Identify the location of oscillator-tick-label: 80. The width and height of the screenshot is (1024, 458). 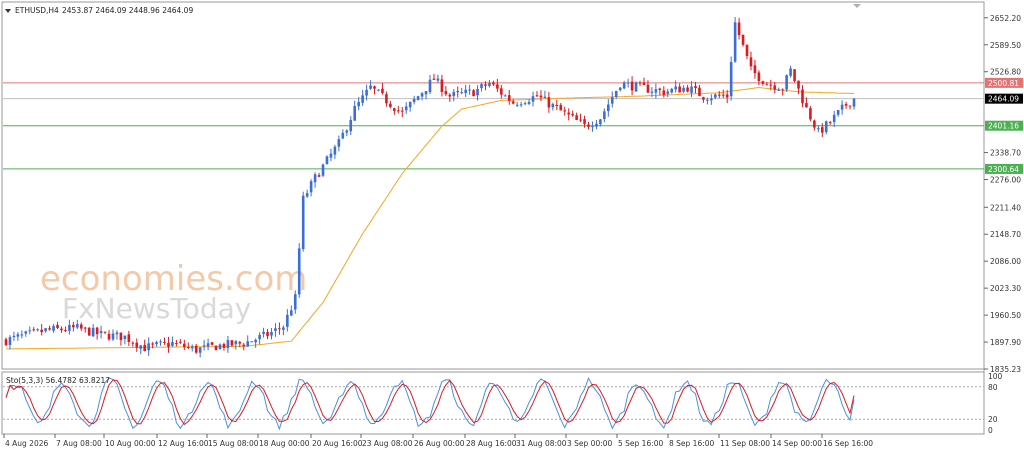
(993, 387).